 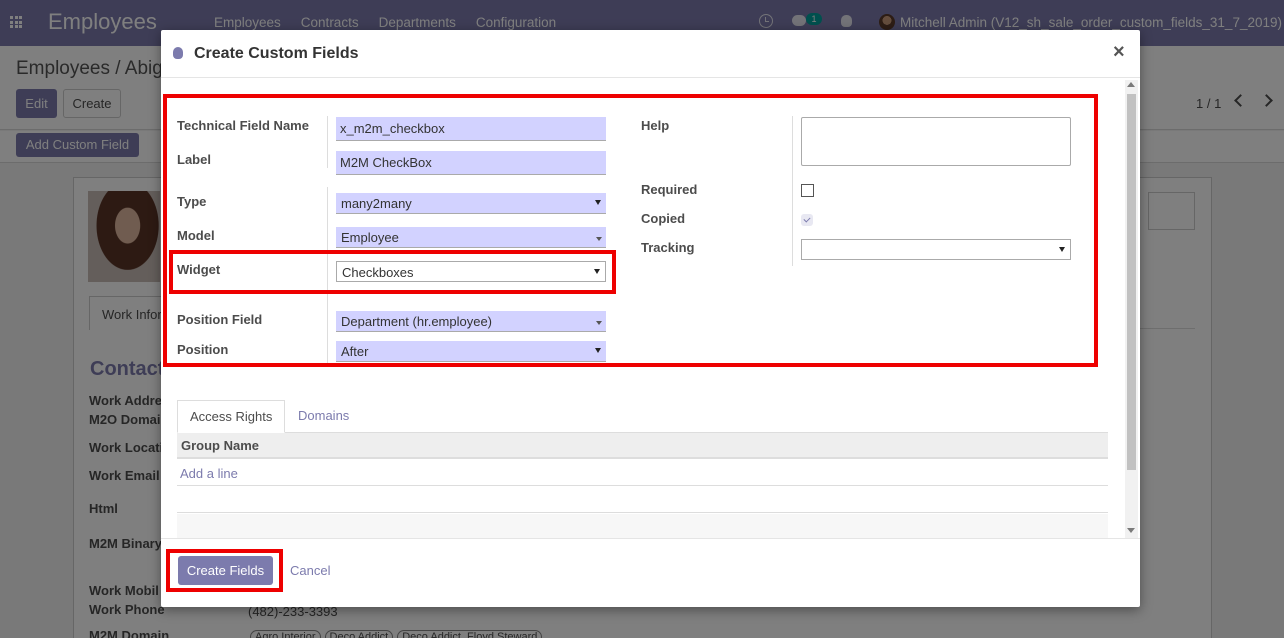 What do you see at coordinates (1131, 530) in the screenshot?
I see `scroll-down-arrow-icon` at bounding box center [1131, 530].